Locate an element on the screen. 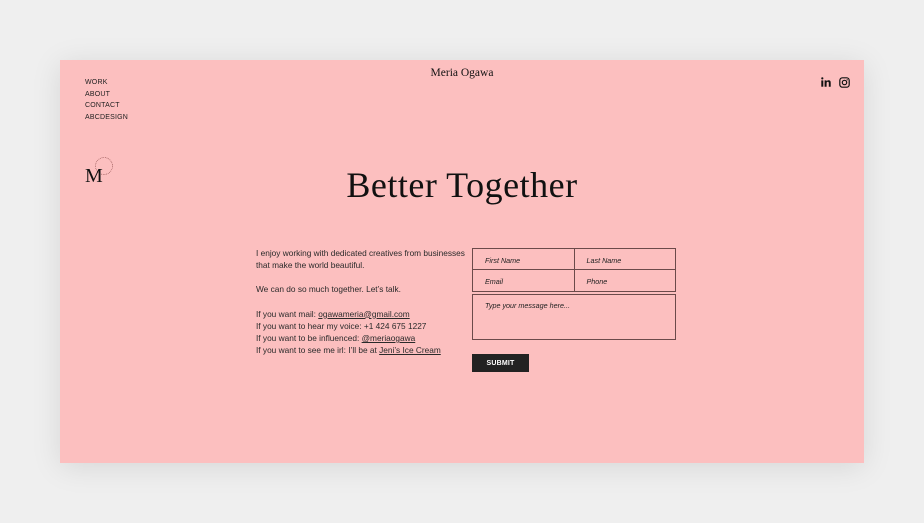 Image resolution: width=924 pixels, height=523 pixels. first-name-field: First Name is located at coordinates (523, 259).